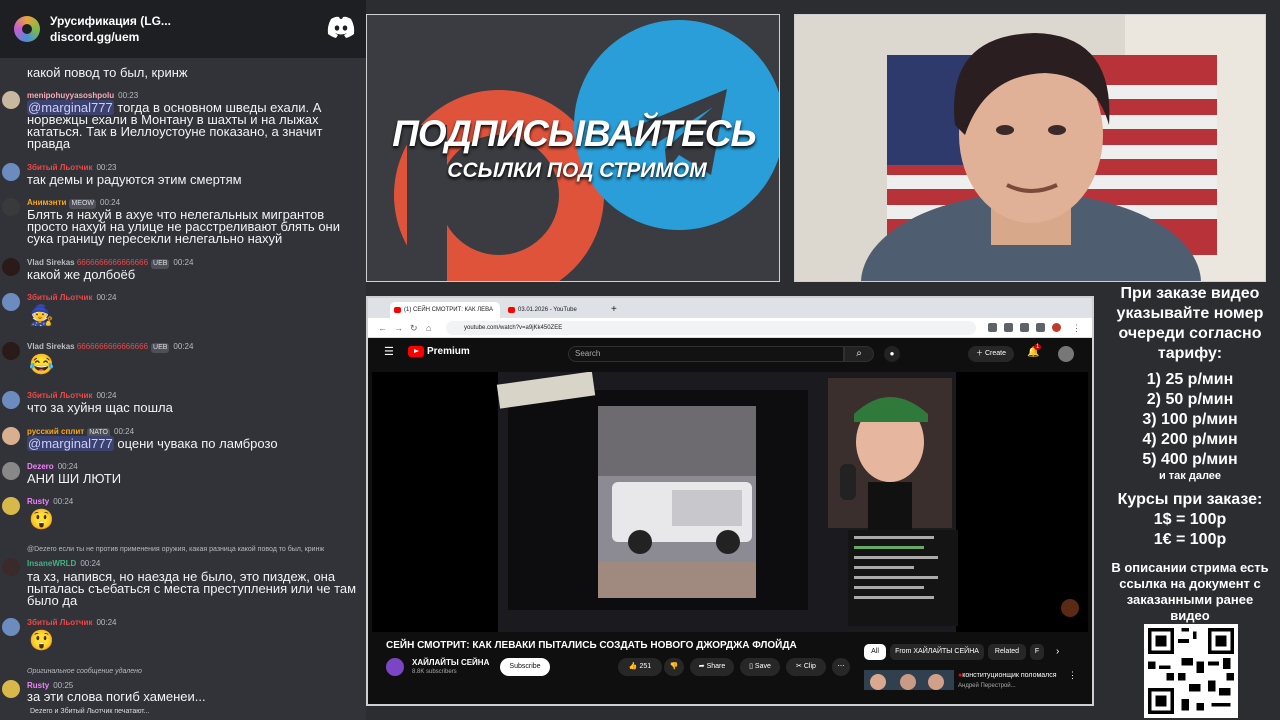 This screenshot has height=720, width=1280. I want to click on bookmark-icon: ▯, so click(751, 666).